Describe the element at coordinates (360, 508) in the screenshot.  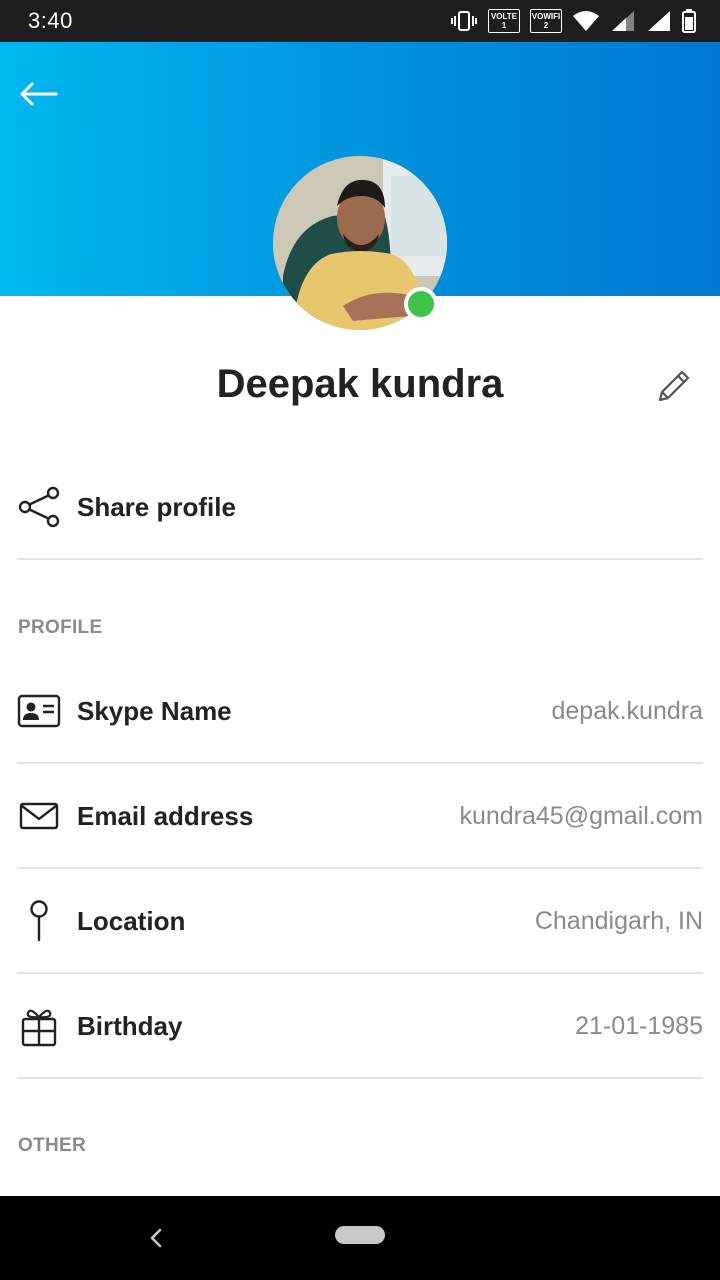
I see `share-profile-row: Share profile` at that location.